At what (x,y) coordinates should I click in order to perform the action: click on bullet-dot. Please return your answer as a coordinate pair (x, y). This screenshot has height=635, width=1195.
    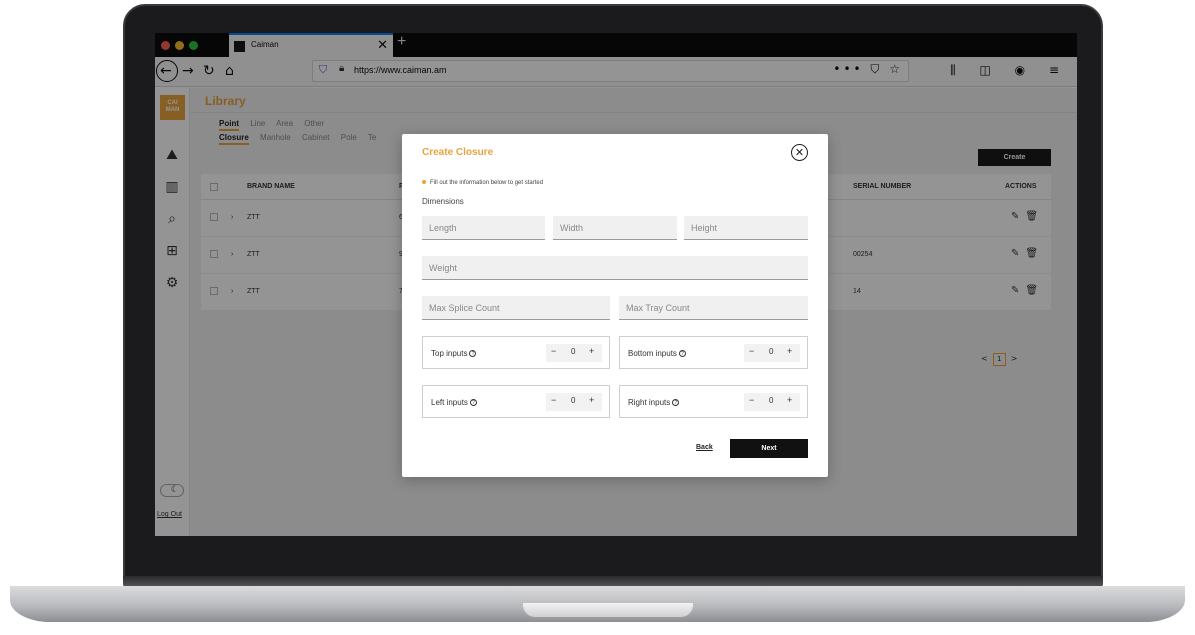
    Looking at the image, I should click on (424, 182).